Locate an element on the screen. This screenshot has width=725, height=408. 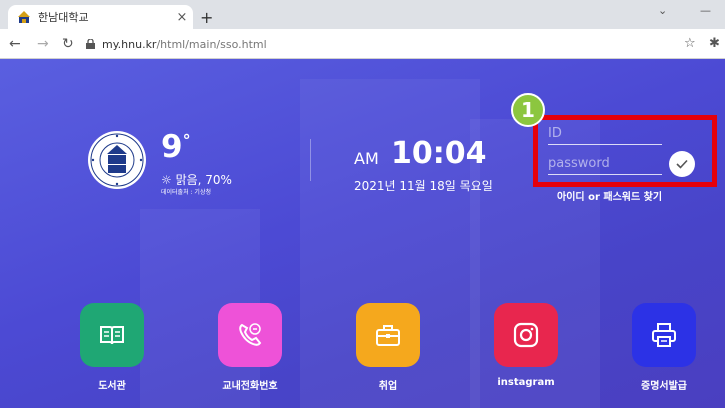
phone-icon is located at coordinates (250, 334).